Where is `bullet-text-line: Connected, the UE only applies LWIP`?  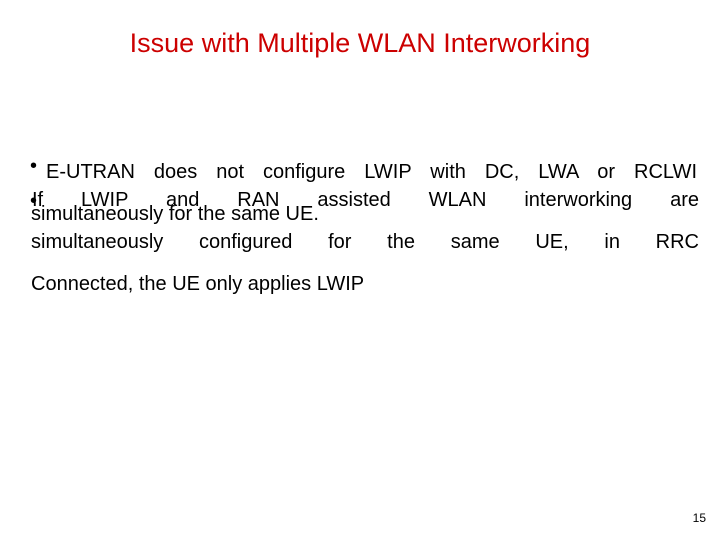
bullet-text-line: Connected, the UE only applies LWIP is located at coordinates (198, 284).